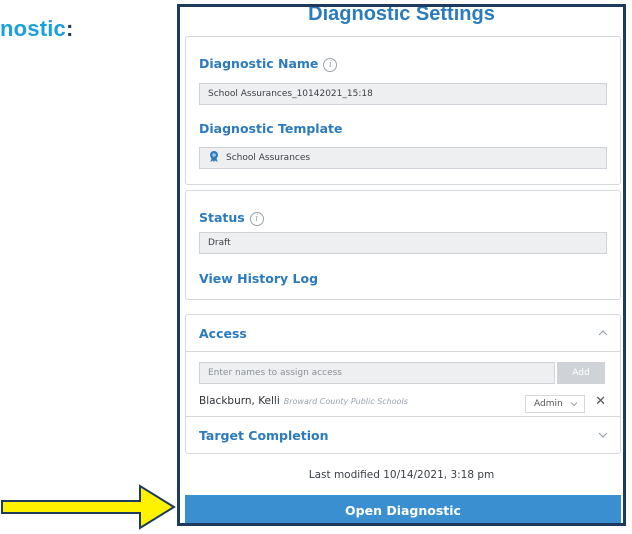 This screenshot has height=534, width=632. What do you see at coordinates (345, 401) in the screenshot?
I see `user-organization: Broward County Public Schools` at bounding box center [345, 401].